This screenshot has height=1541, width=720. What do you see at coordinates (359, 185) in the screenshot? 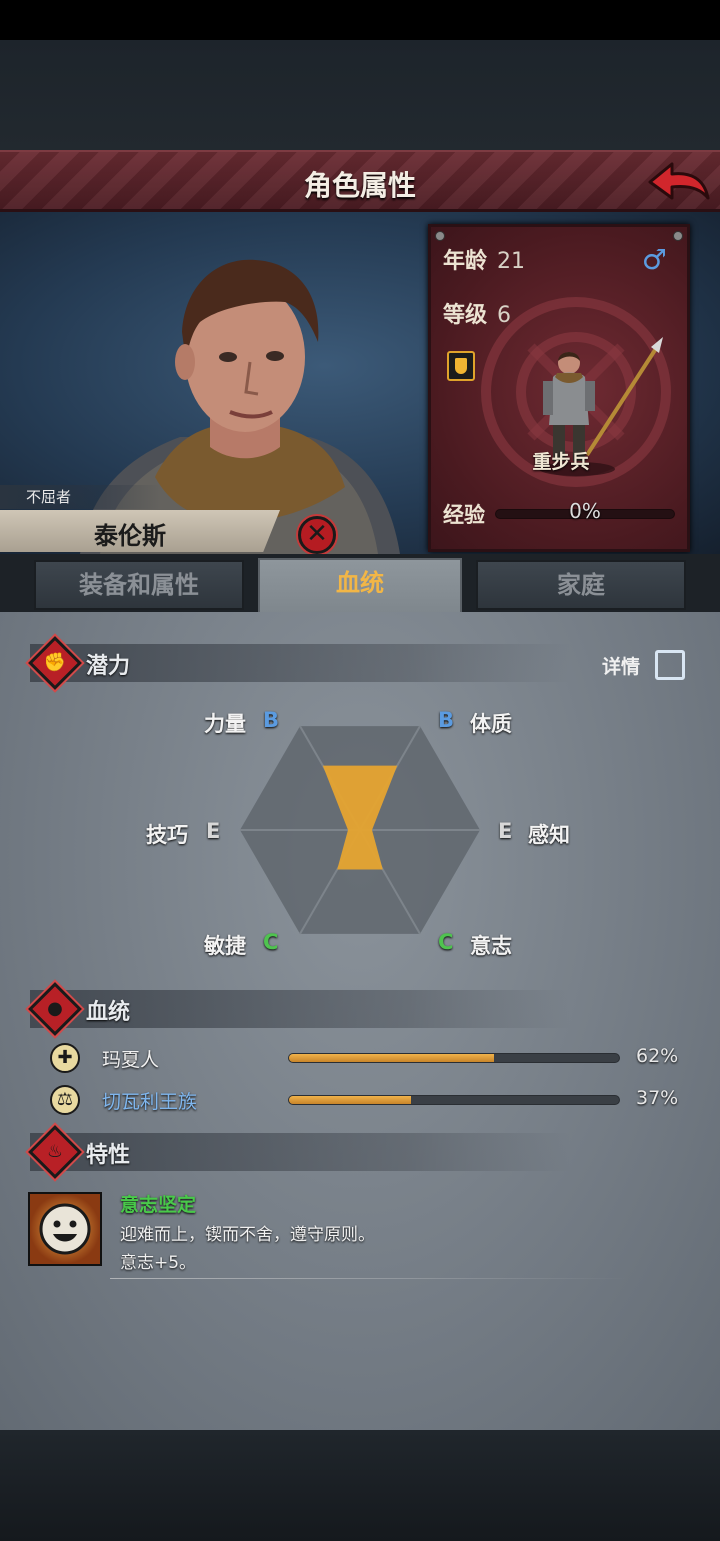
I see `page-title: 角色属性` at bounding box center [359, 185].